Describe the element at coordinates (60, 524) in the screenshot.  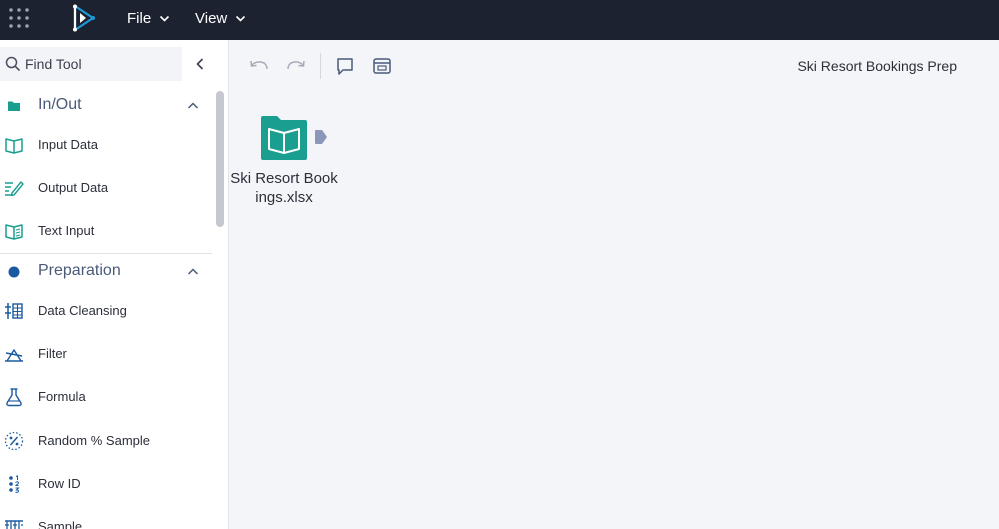
I see `tool-label: Sample` at that location.